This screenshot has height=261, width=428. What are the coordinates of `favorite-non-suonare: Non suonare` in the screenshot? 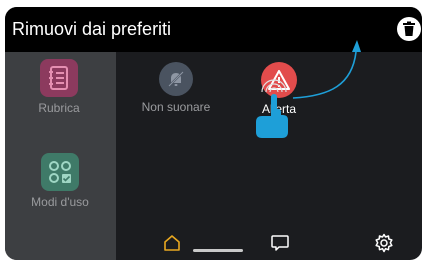 It's located at (176, 88).